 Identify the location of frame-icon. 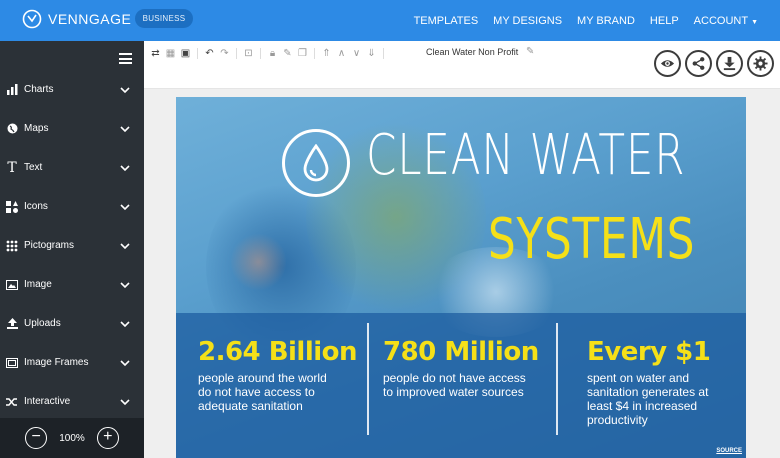
(12, 363).